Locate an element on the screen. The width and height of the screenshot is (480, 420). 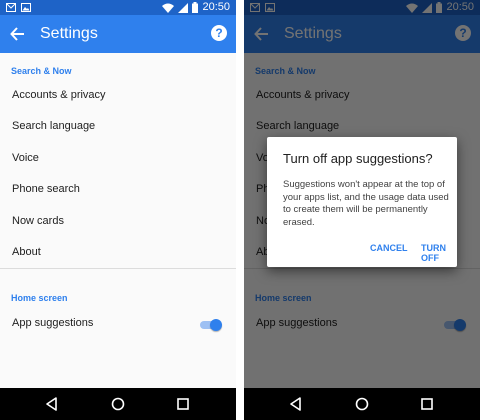
section-header-search-now: Search & Now is located at coordinates (41, 71).